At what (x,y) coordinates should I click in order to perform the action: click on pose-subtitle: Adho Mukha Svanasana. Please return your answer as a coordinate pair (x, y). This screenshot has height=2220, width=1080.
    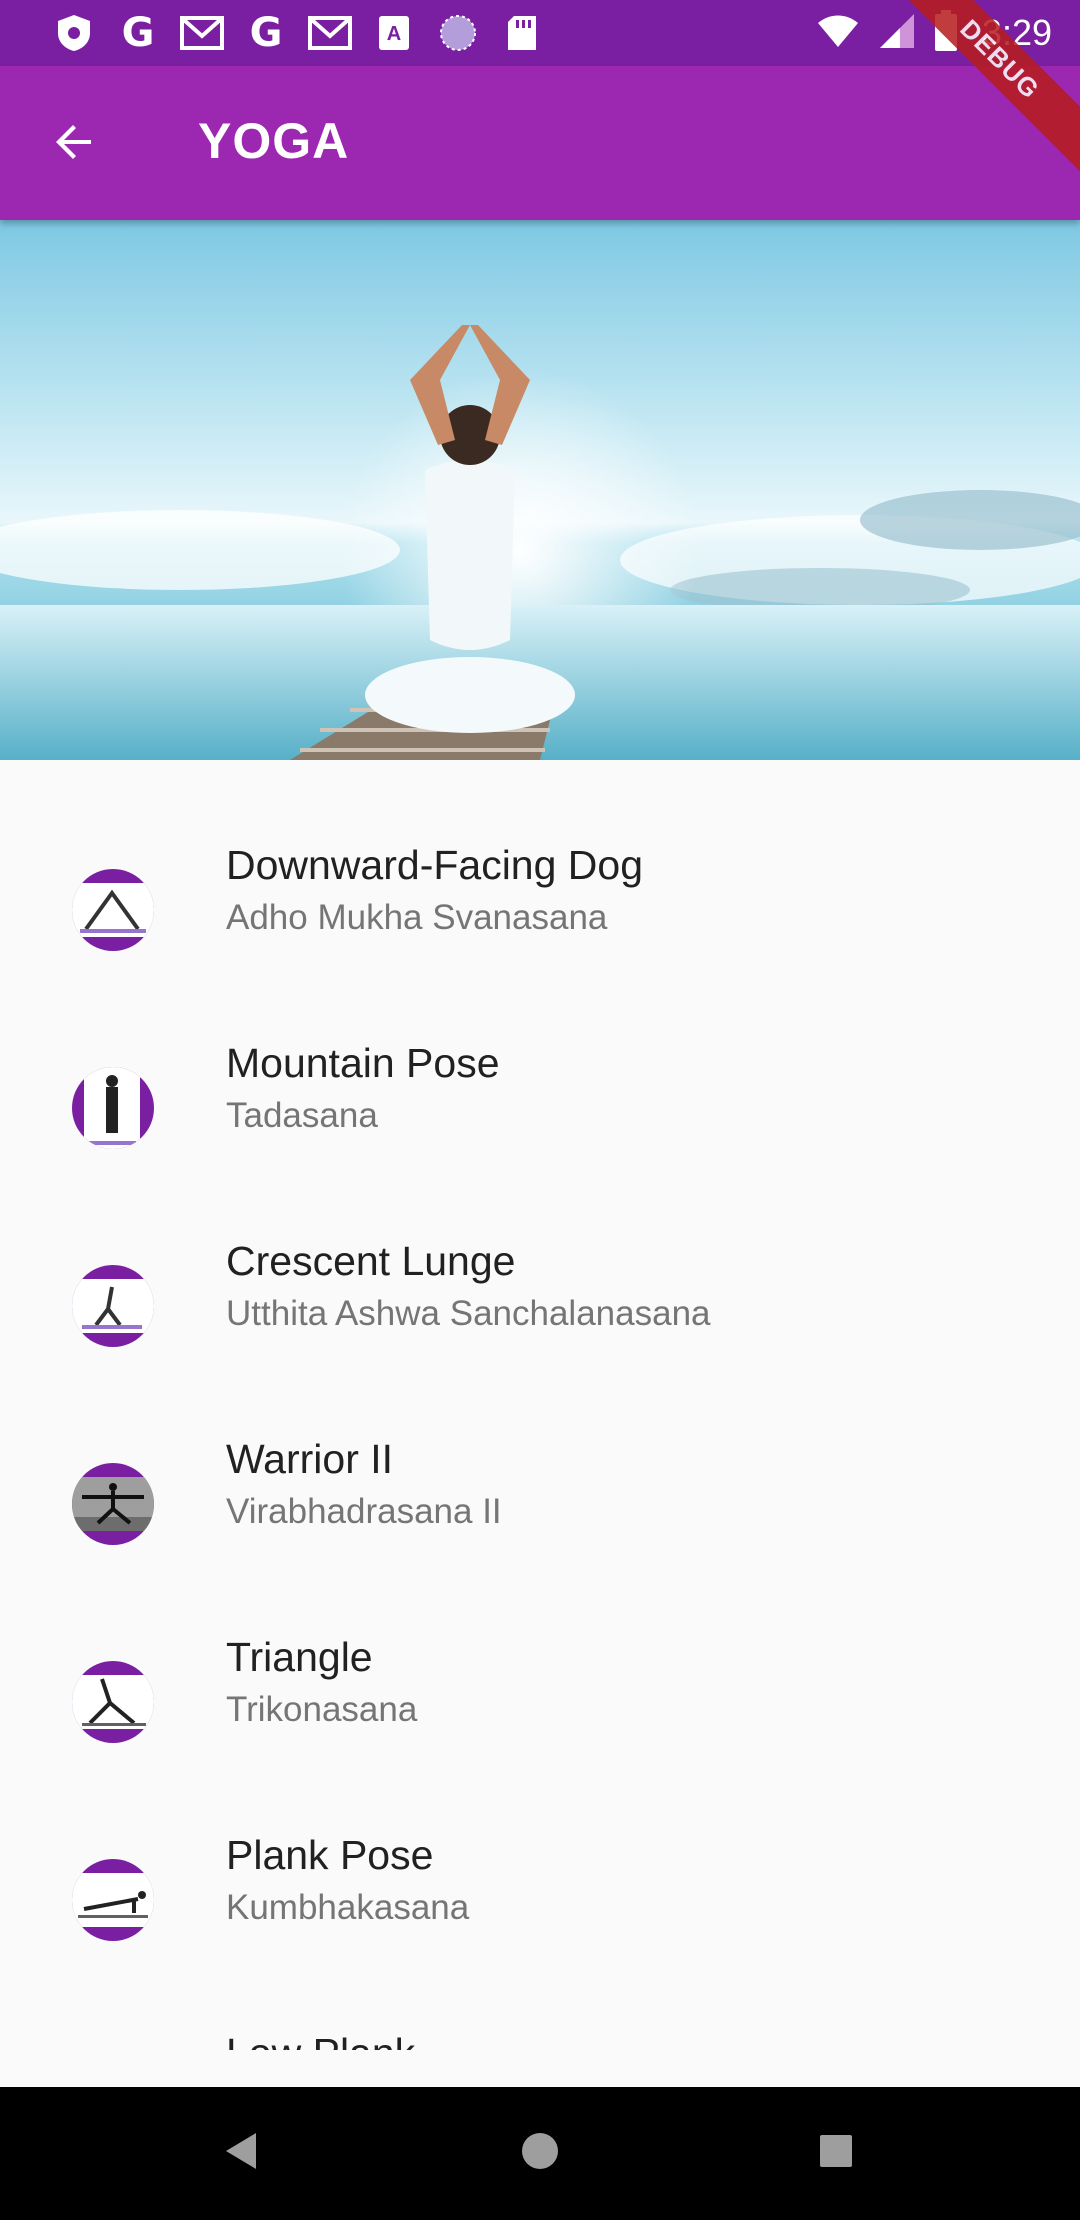
    Looking at the image, I should click on (417, 917).